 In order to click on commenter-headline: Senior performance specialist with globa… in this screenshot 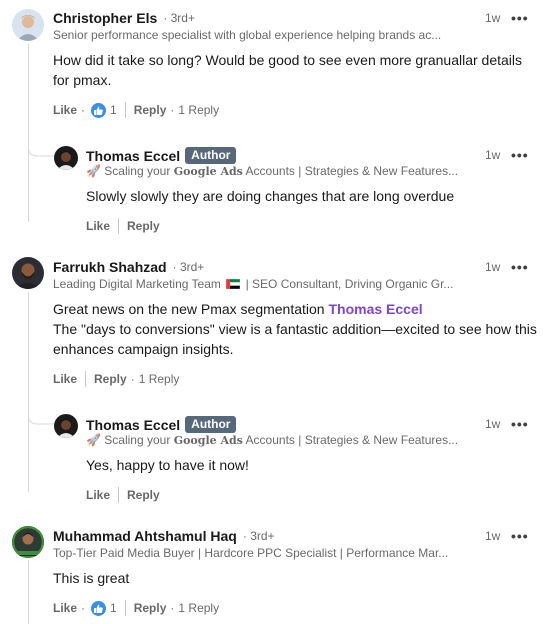, I will do `click(247, 35)`.